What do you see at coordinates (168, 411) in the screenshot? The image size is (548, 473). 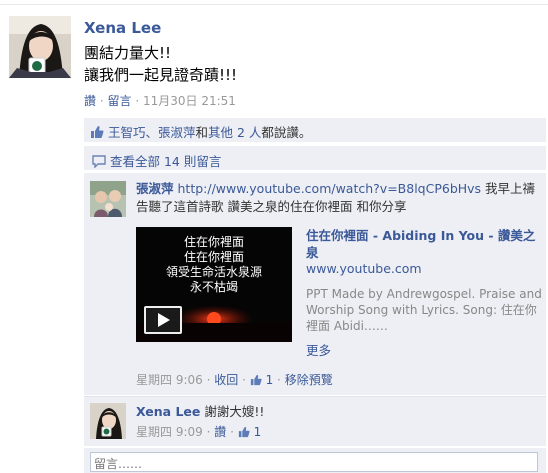 I see `comment-author: Xena Lee` at bounding box center [168, 411].